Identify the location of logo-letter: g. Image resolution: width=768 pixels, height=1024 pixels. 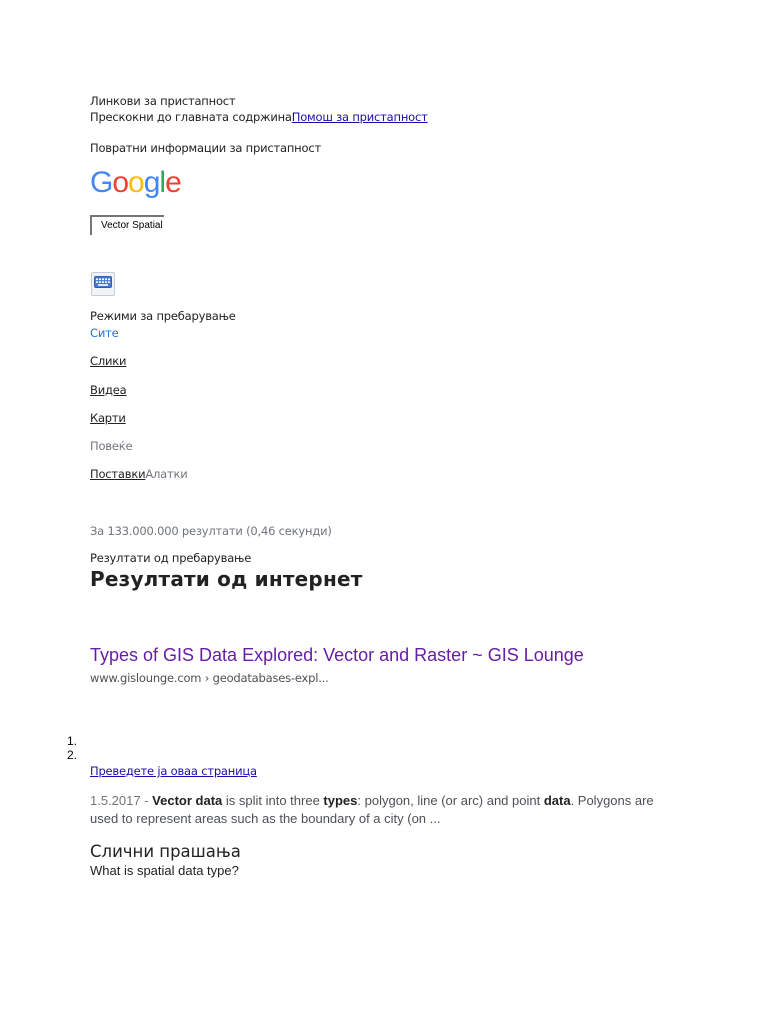
(152, 182).